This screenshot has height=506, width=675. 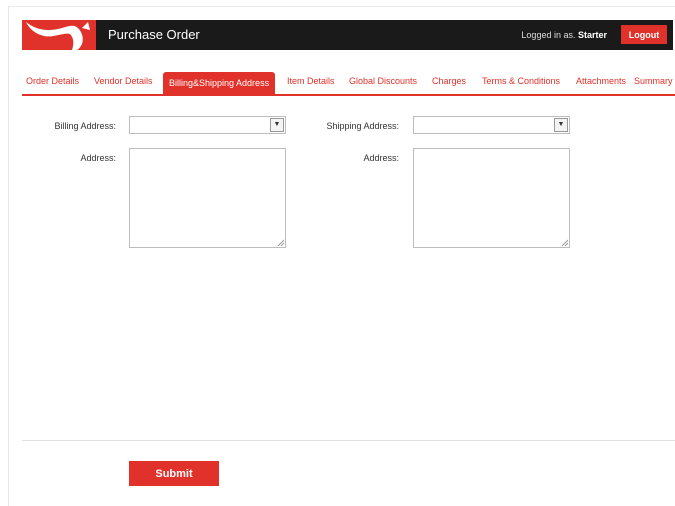 I want to click on tab-charges: Charges, so click(x=449, y=81).